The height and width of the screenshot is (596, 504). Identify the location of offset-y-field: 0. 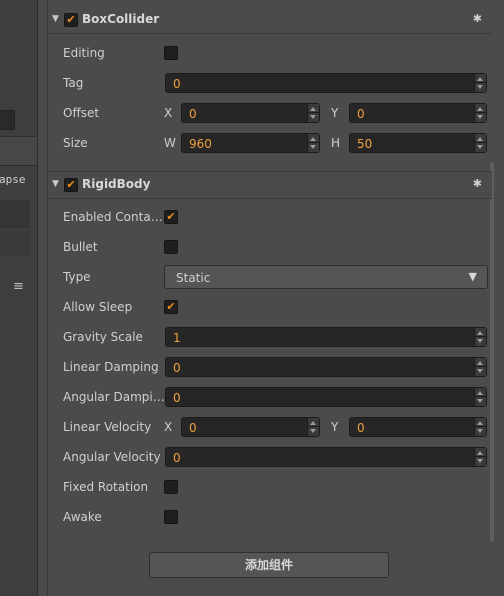
(418, 113).